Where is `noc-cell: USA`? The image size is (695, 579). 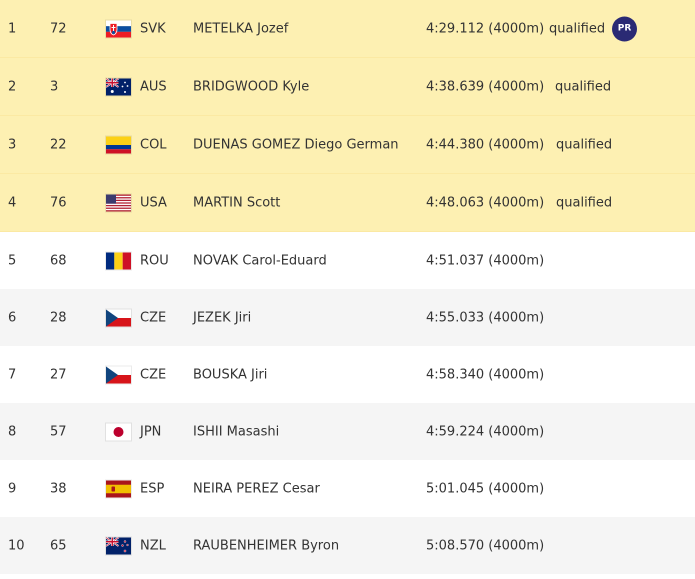
noc-cell: USA is located at coordinates (153, 202).